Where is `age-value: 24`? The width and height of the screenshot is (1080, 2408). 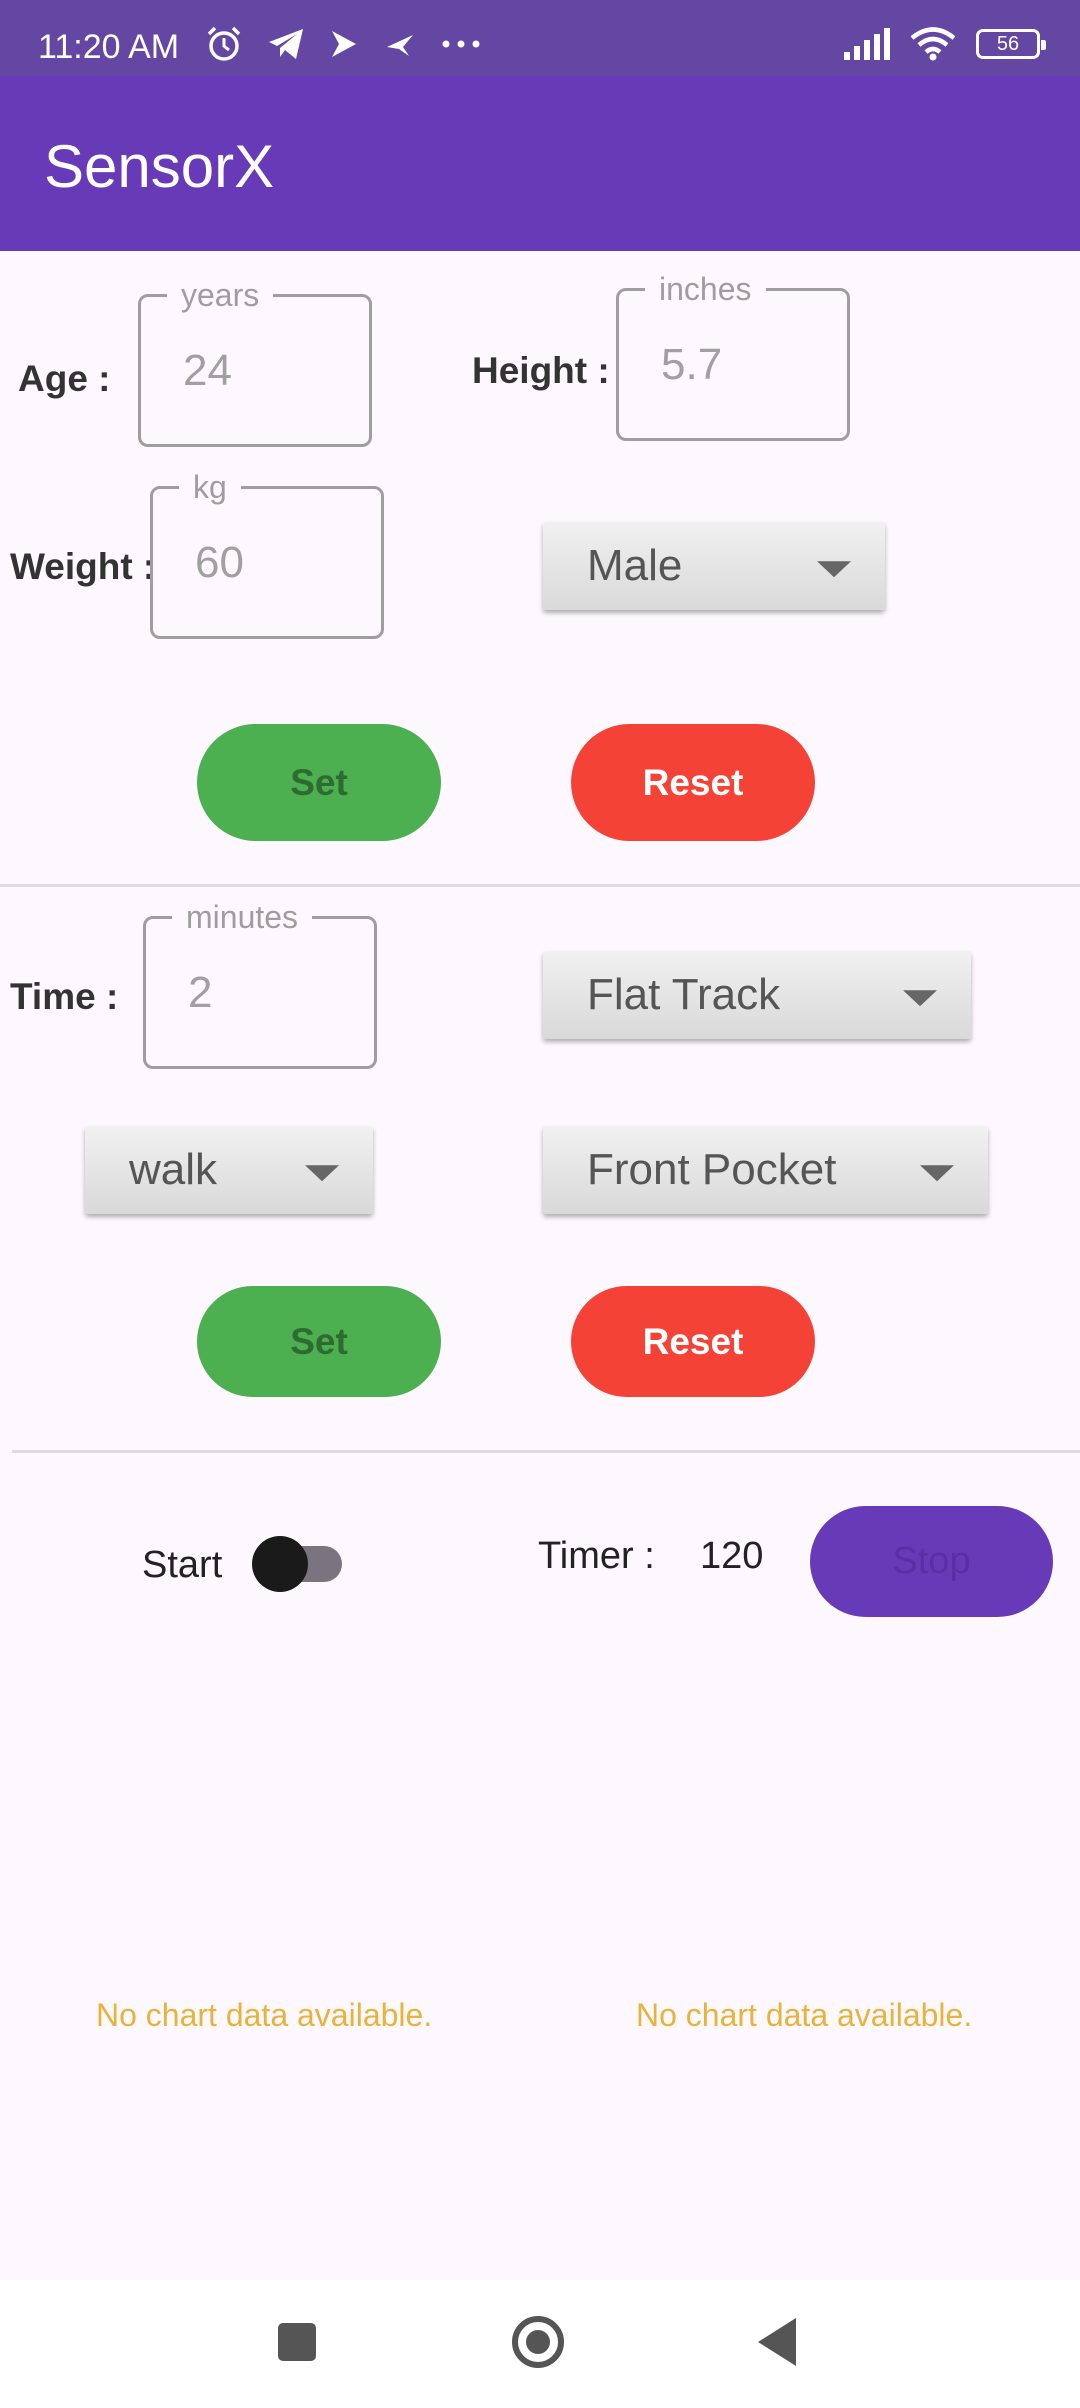
age-value: 24 is located at coordinates (207, 370).